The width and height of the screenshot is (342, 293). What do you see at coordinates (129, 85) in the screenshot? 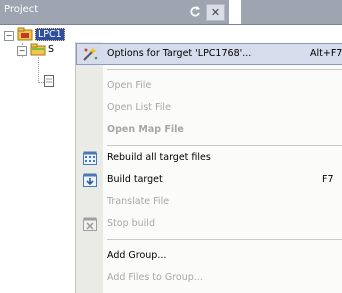
I see `menu-item-label: Open File` at bounding box center [129, 85].